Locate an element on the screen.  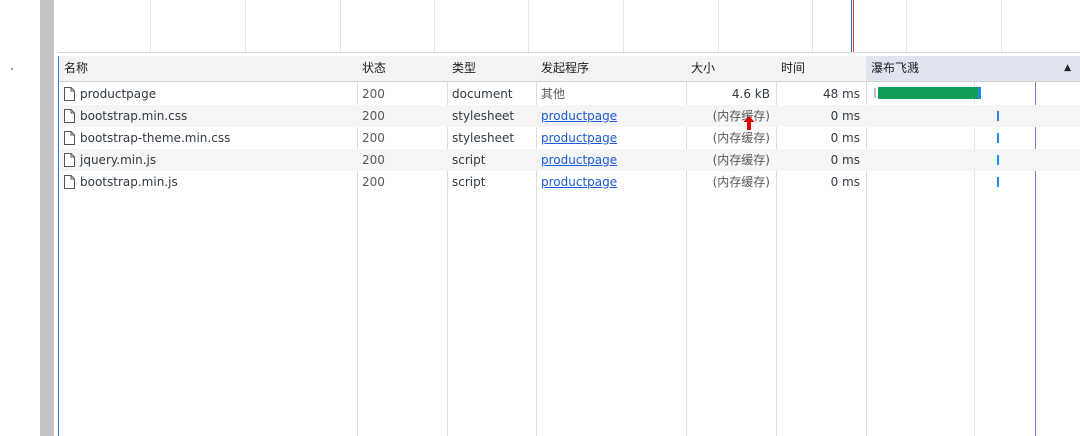
type-cell: document is located at coordinates (482, 94).